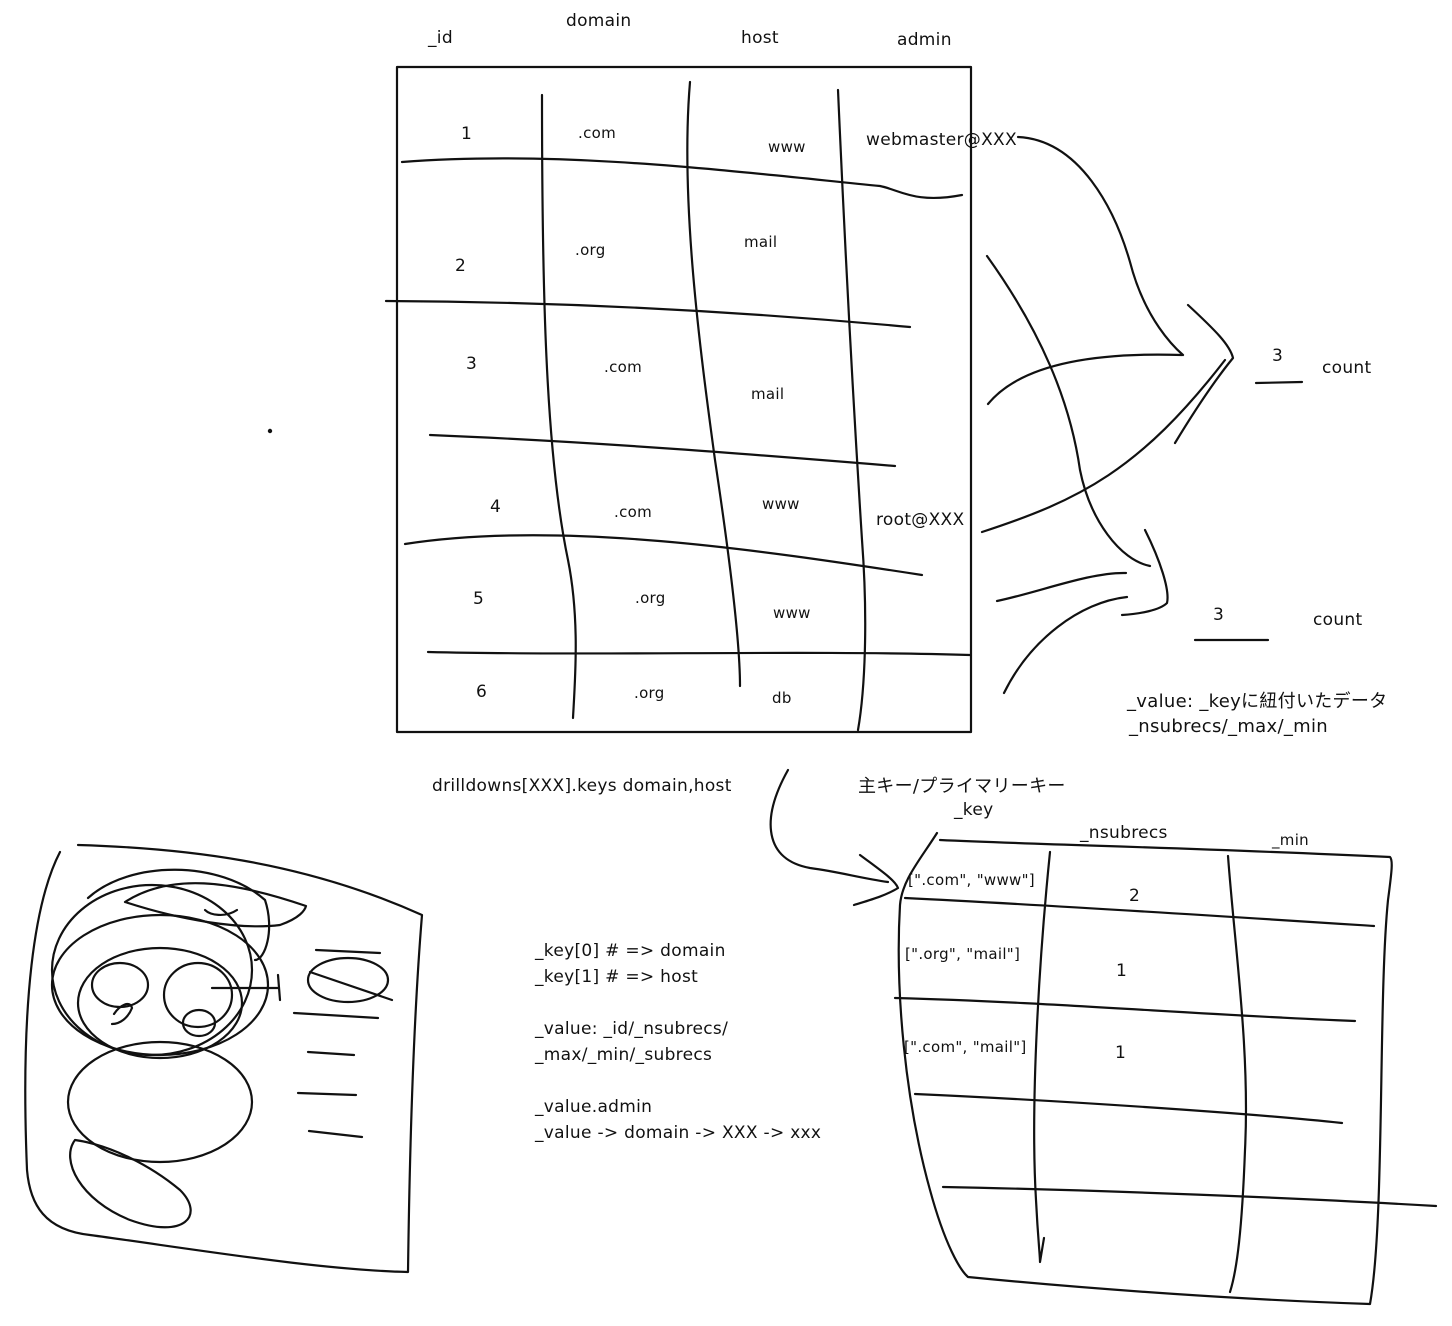 This screenshot has height=1326, width=1452. I want to click on header-admin: admin, so click(924, 40).